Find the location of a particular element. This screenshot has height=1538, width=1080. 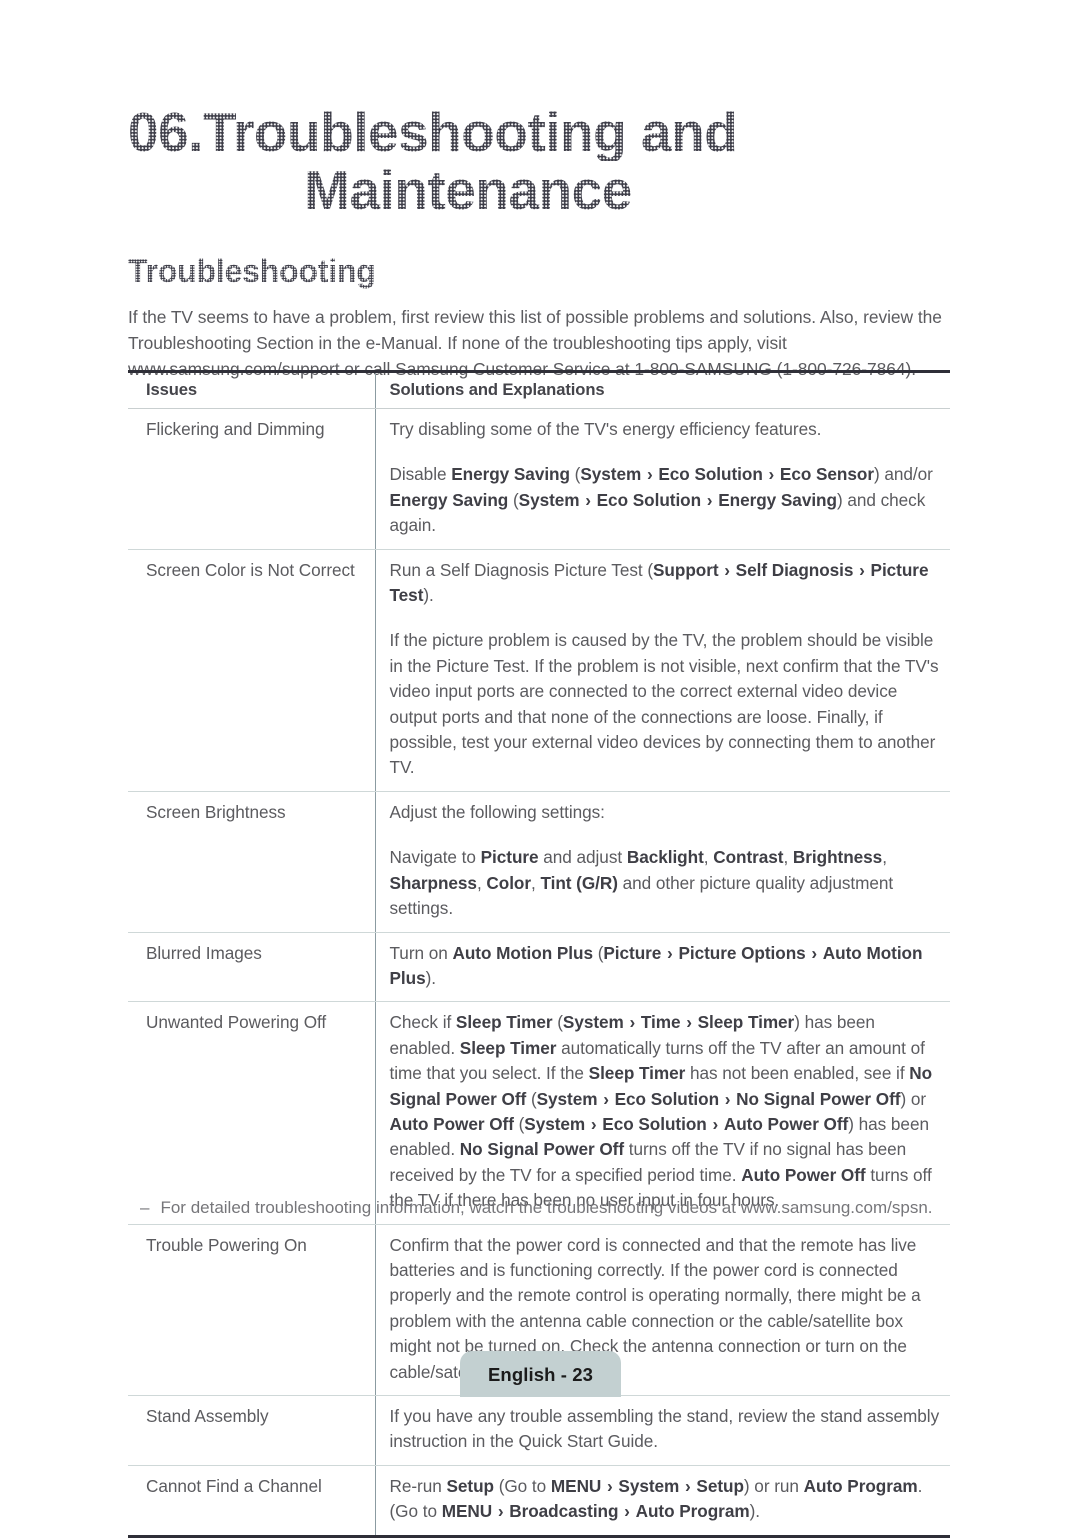

table-cell-issue: Unwanted Powering Off is located at coordinates (251, 1113).